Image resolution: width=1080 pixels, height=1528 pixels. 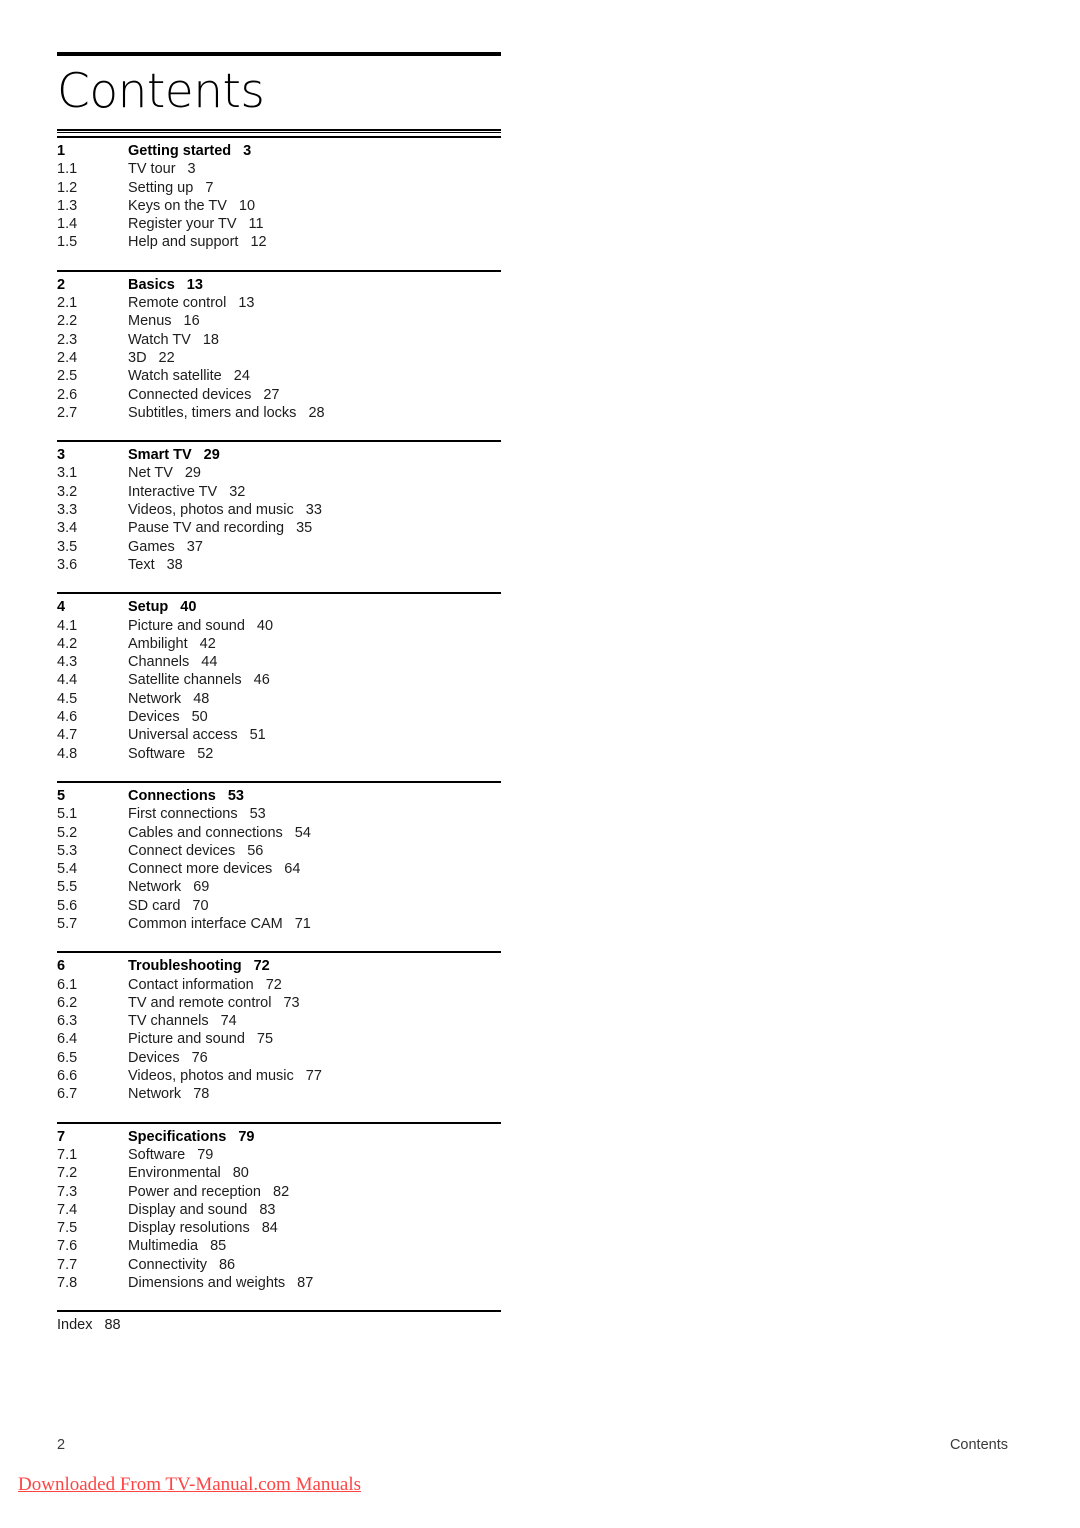 I want to click on toc-section-number: 6, so click(x=61, y=966).